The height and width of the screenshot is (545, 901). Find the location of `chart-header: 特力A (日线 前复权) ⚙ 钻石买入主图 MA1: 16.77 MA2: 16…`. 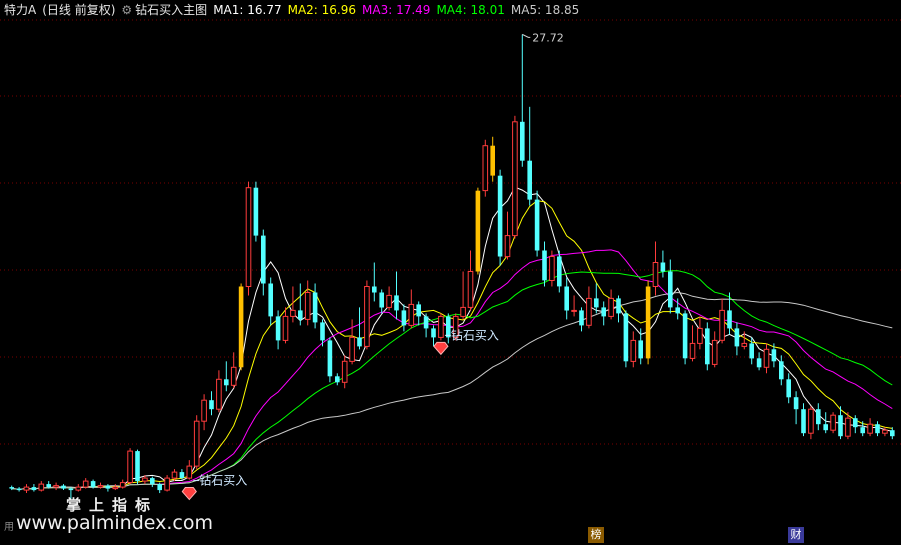

chart-header: 特力A (日线 前复权) ⚙ 钻石买入主图 MA1: 16.77 MA2: 16… is located at coordinates (294, 10).